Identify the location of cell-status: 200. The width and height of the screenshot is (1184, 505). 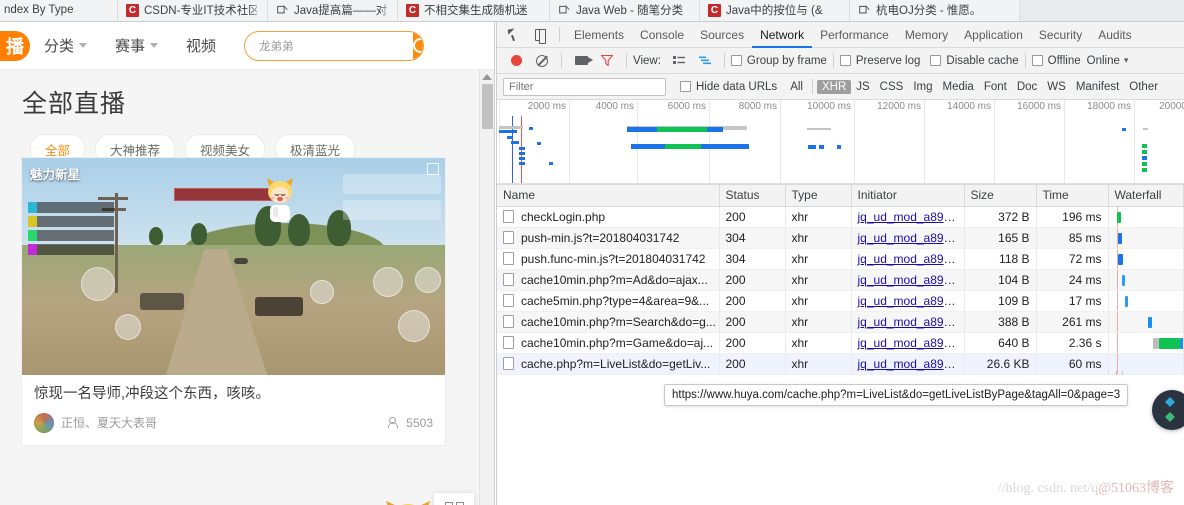
(752, 364).